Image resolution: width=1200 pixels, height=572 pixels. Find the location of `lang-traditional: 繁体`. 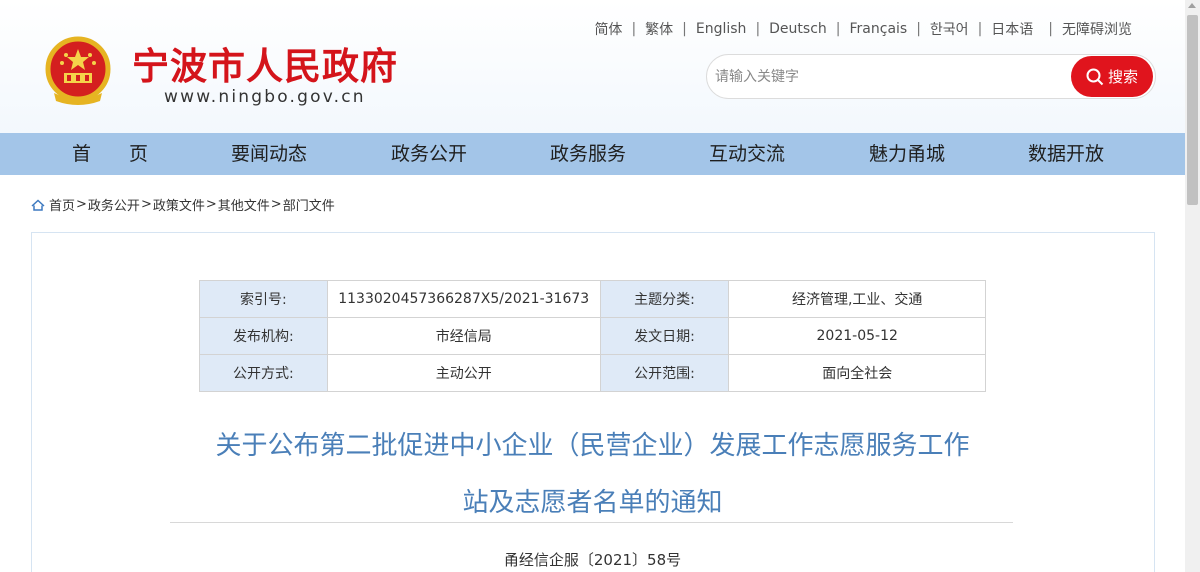

lang-traditional: 繁体 is located at coordinates (659, 29).